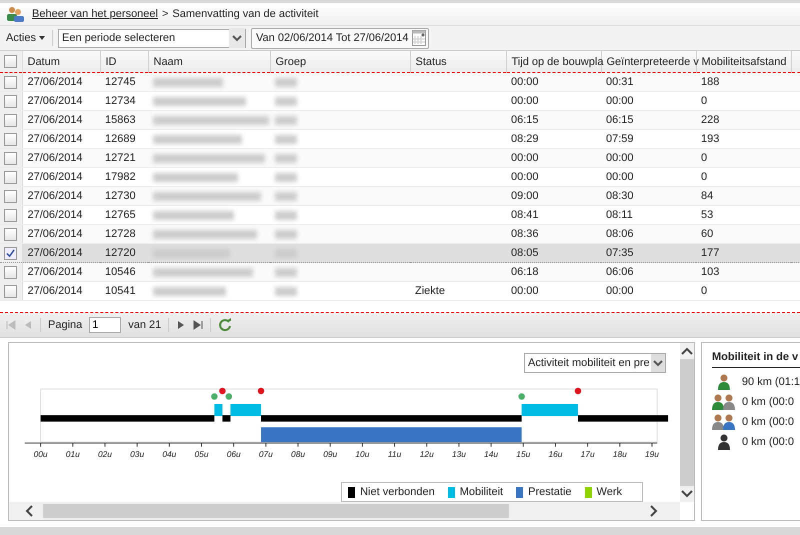 The width and height of the screenshot is (800, 535). I want to click on hour-label: 06u, so click(233, 453).